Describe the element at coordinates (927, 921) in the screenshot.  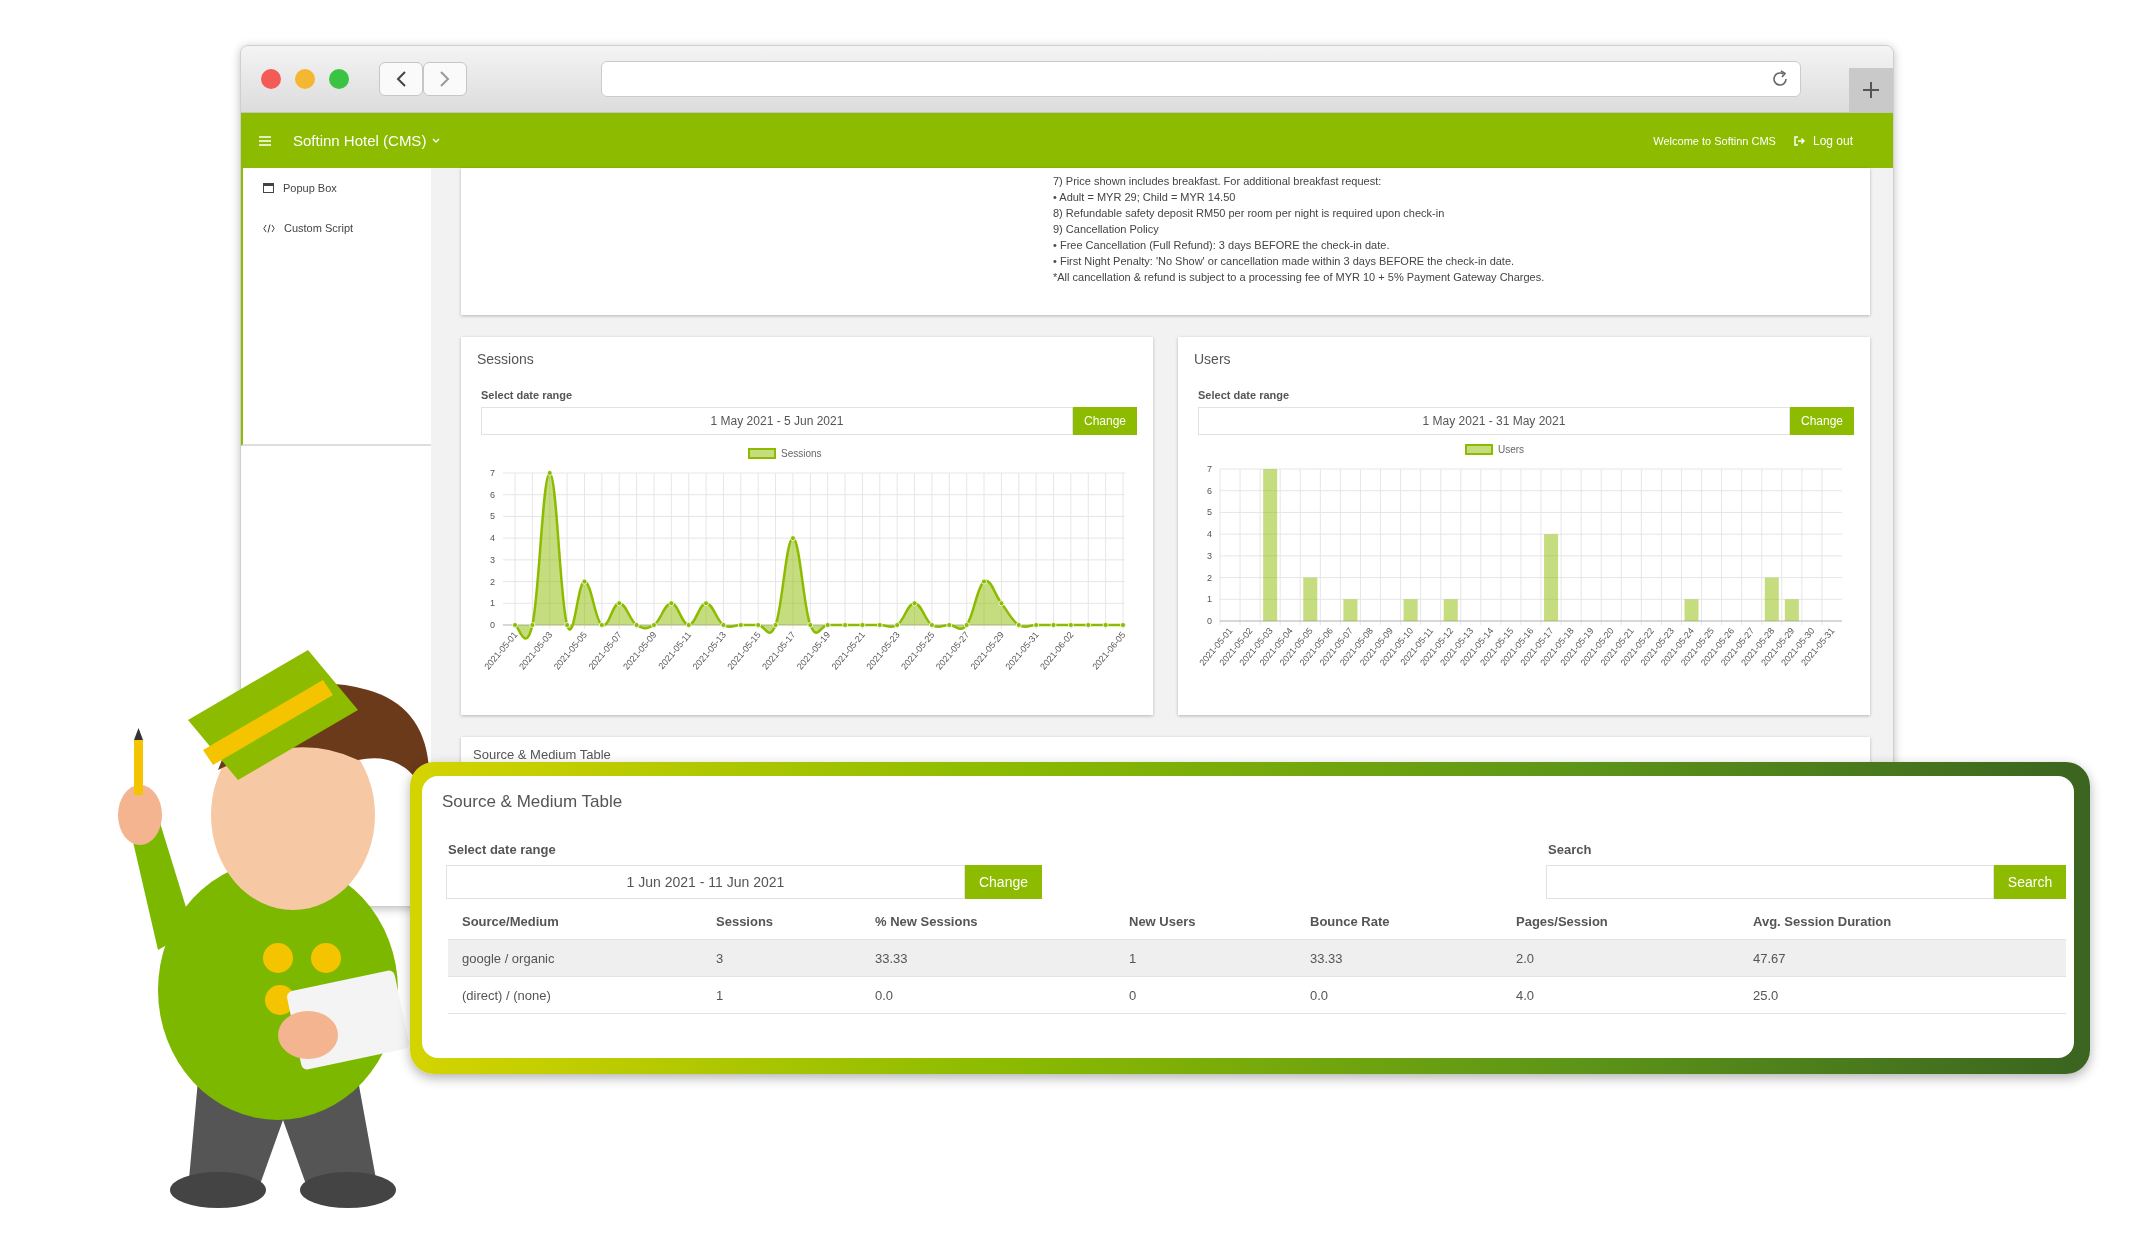
I see `column-header: % New Sessions` at that location.